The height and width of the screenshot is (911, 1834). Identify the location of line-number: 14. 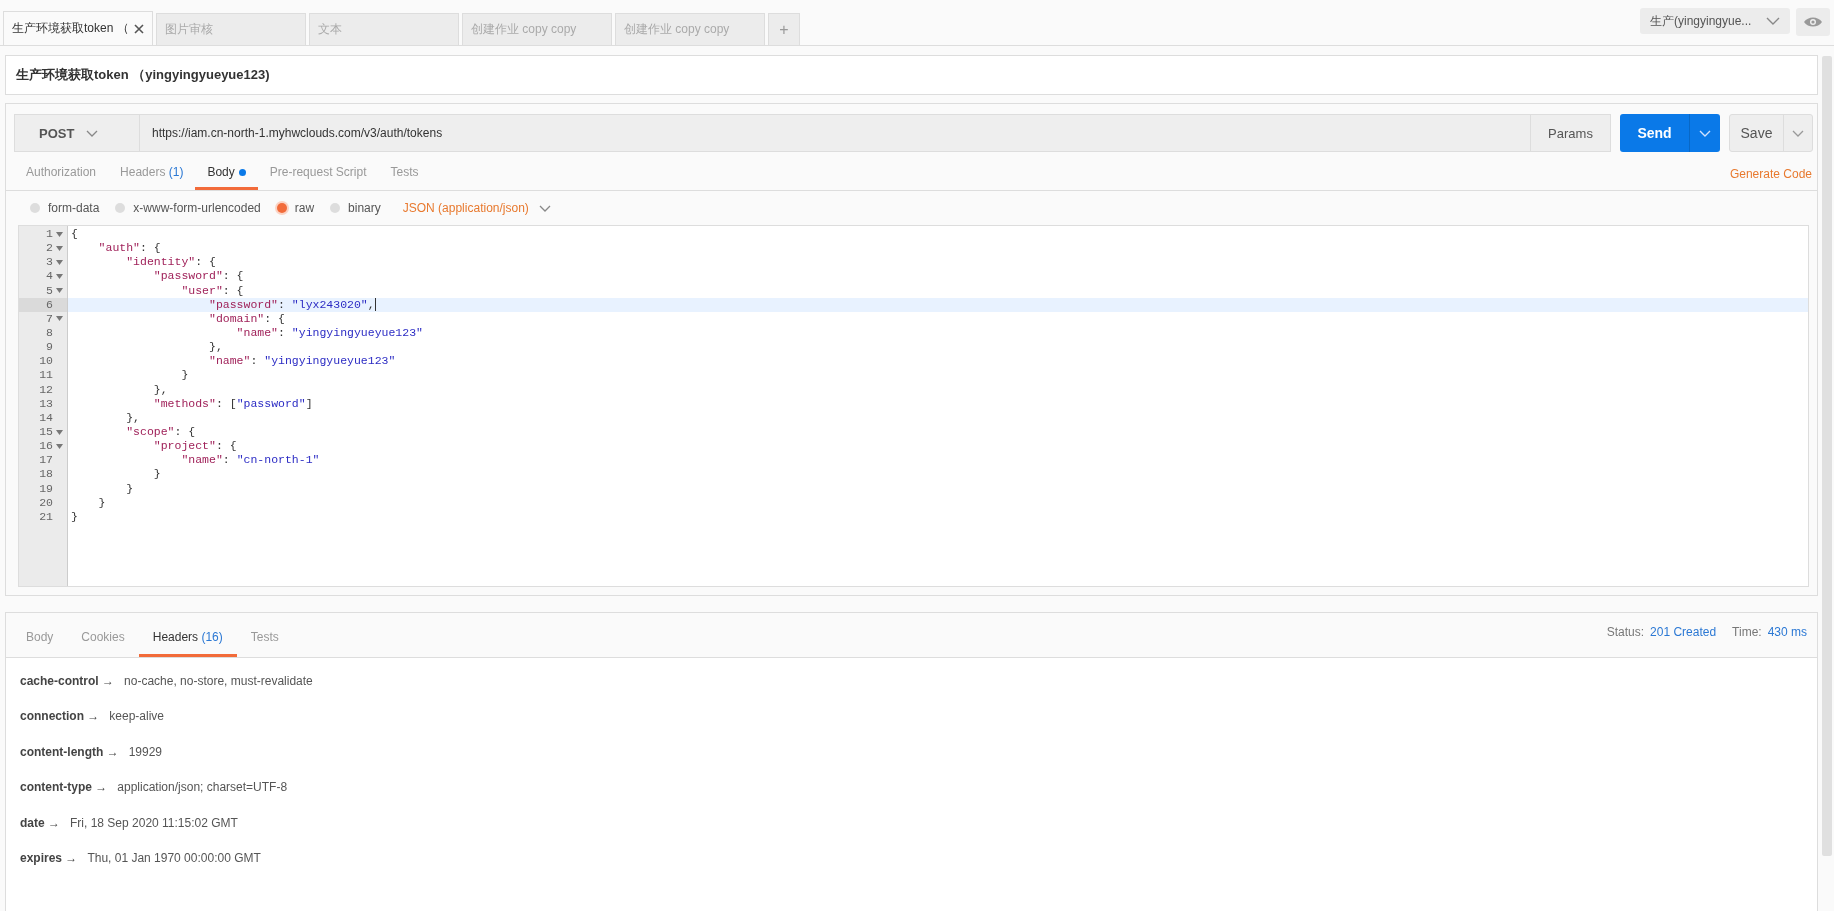
(46, 417).